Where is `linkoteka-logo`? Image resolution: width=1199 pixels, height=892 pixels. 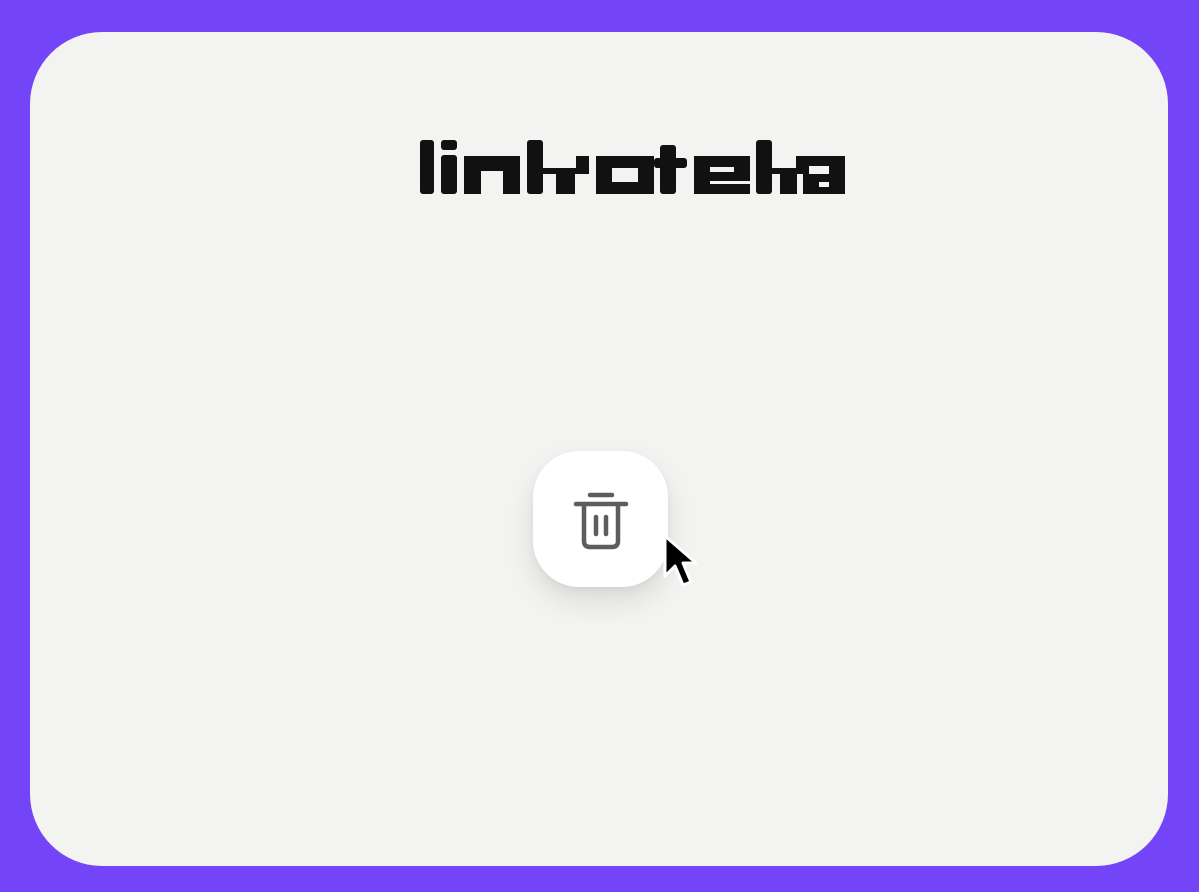 linkoteka-logo is located at coordinates (632, 167).